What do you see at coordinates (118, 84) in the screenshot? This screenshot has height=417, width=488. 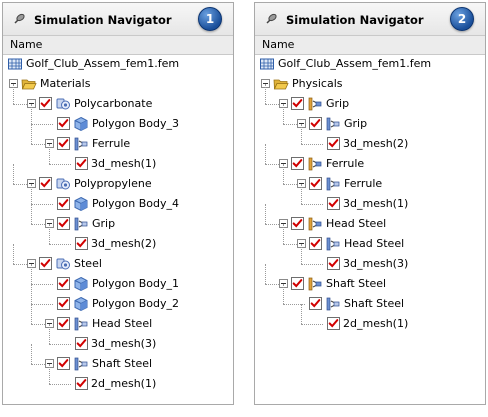 I see `tree-node-row: Materials` at bounding box center [118, 84].